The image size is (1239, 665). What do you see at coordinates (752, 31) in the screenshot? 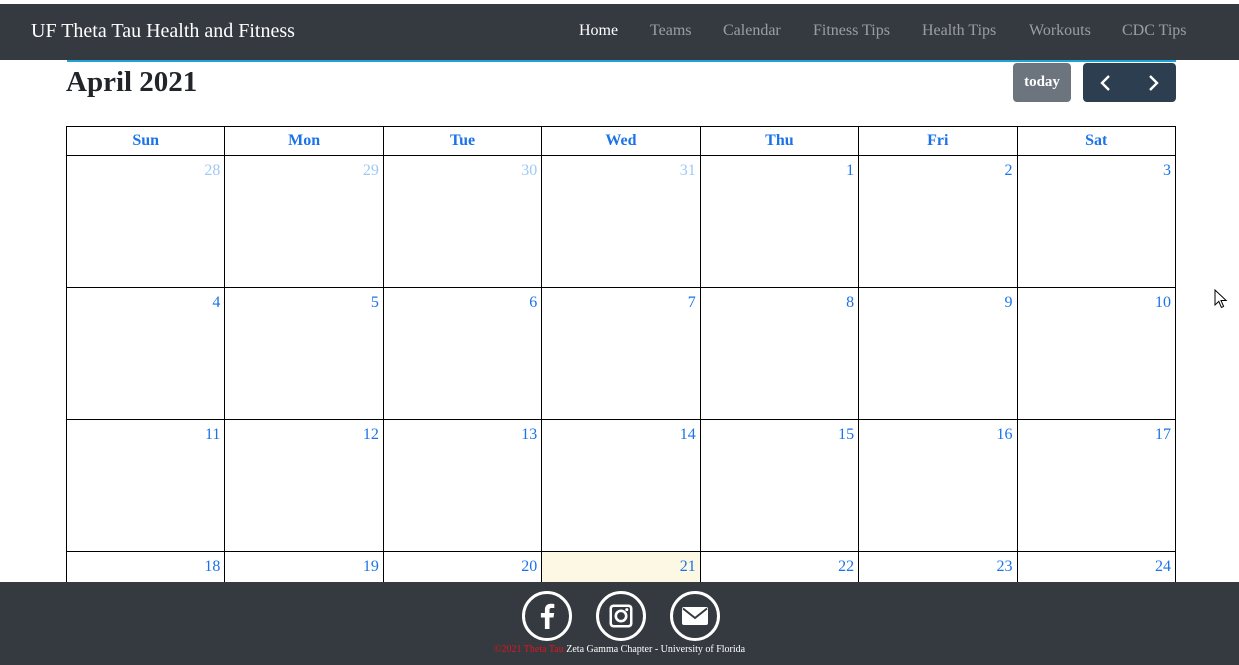
I see `nav-calendar: Calendar` at bounding box center [752, 31].